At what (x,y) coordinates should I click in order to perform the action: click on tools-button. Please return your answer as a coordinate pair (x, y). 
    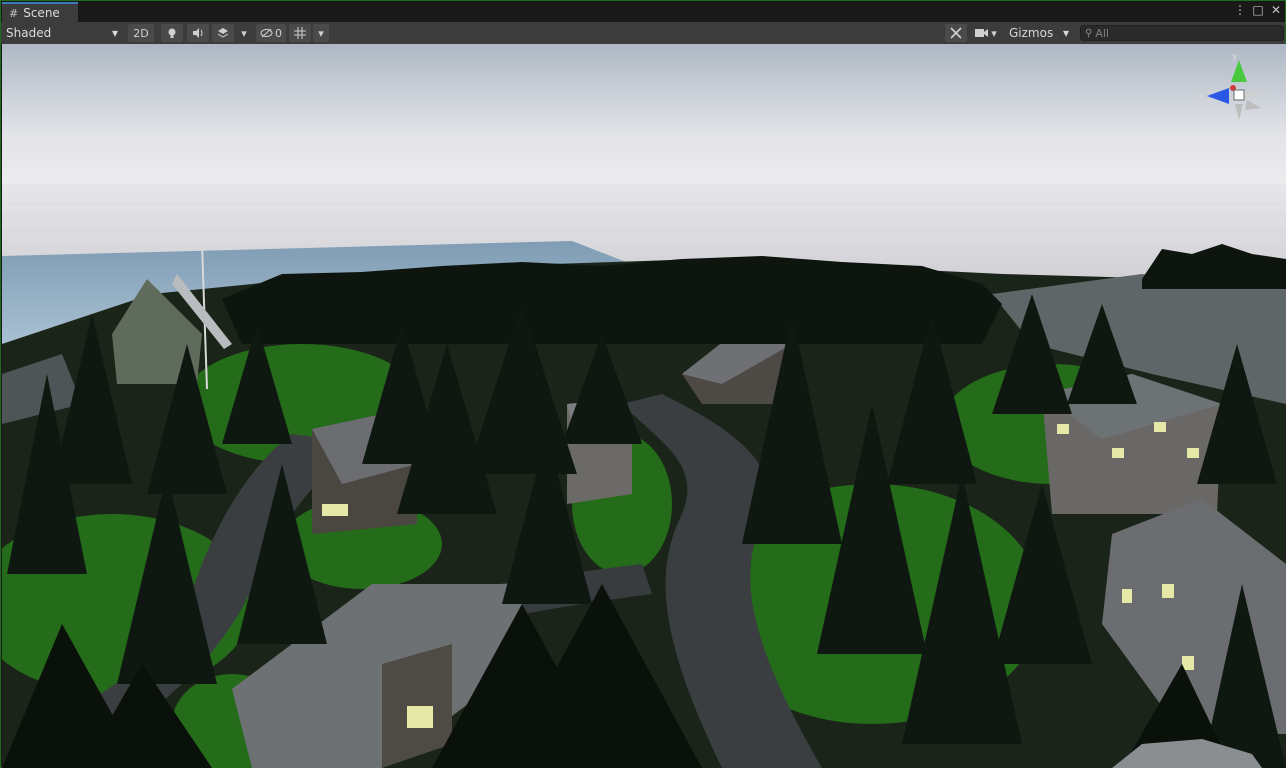
    Looking at the image, I should click on (956, 33).